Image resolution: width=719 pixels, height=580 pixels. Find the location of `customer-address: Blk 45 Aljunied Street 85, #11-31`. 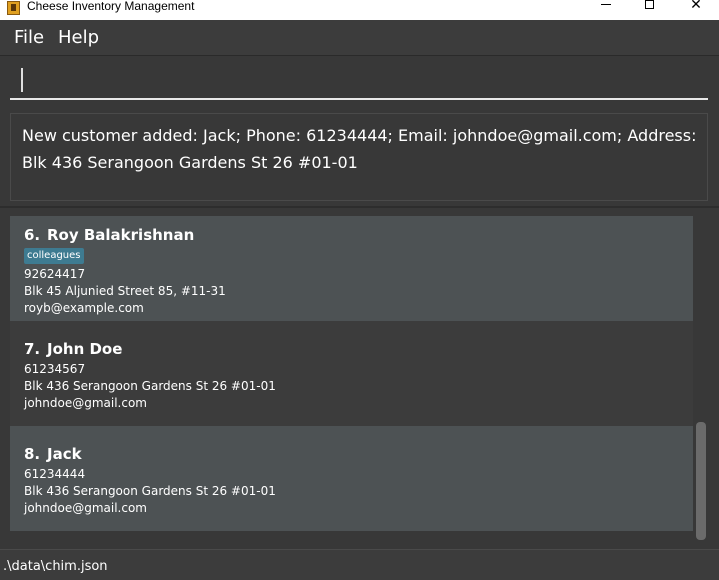

customer-address: Blk 45 Aljunied Street 85, #11-31 is located at coordinates (125, 291).